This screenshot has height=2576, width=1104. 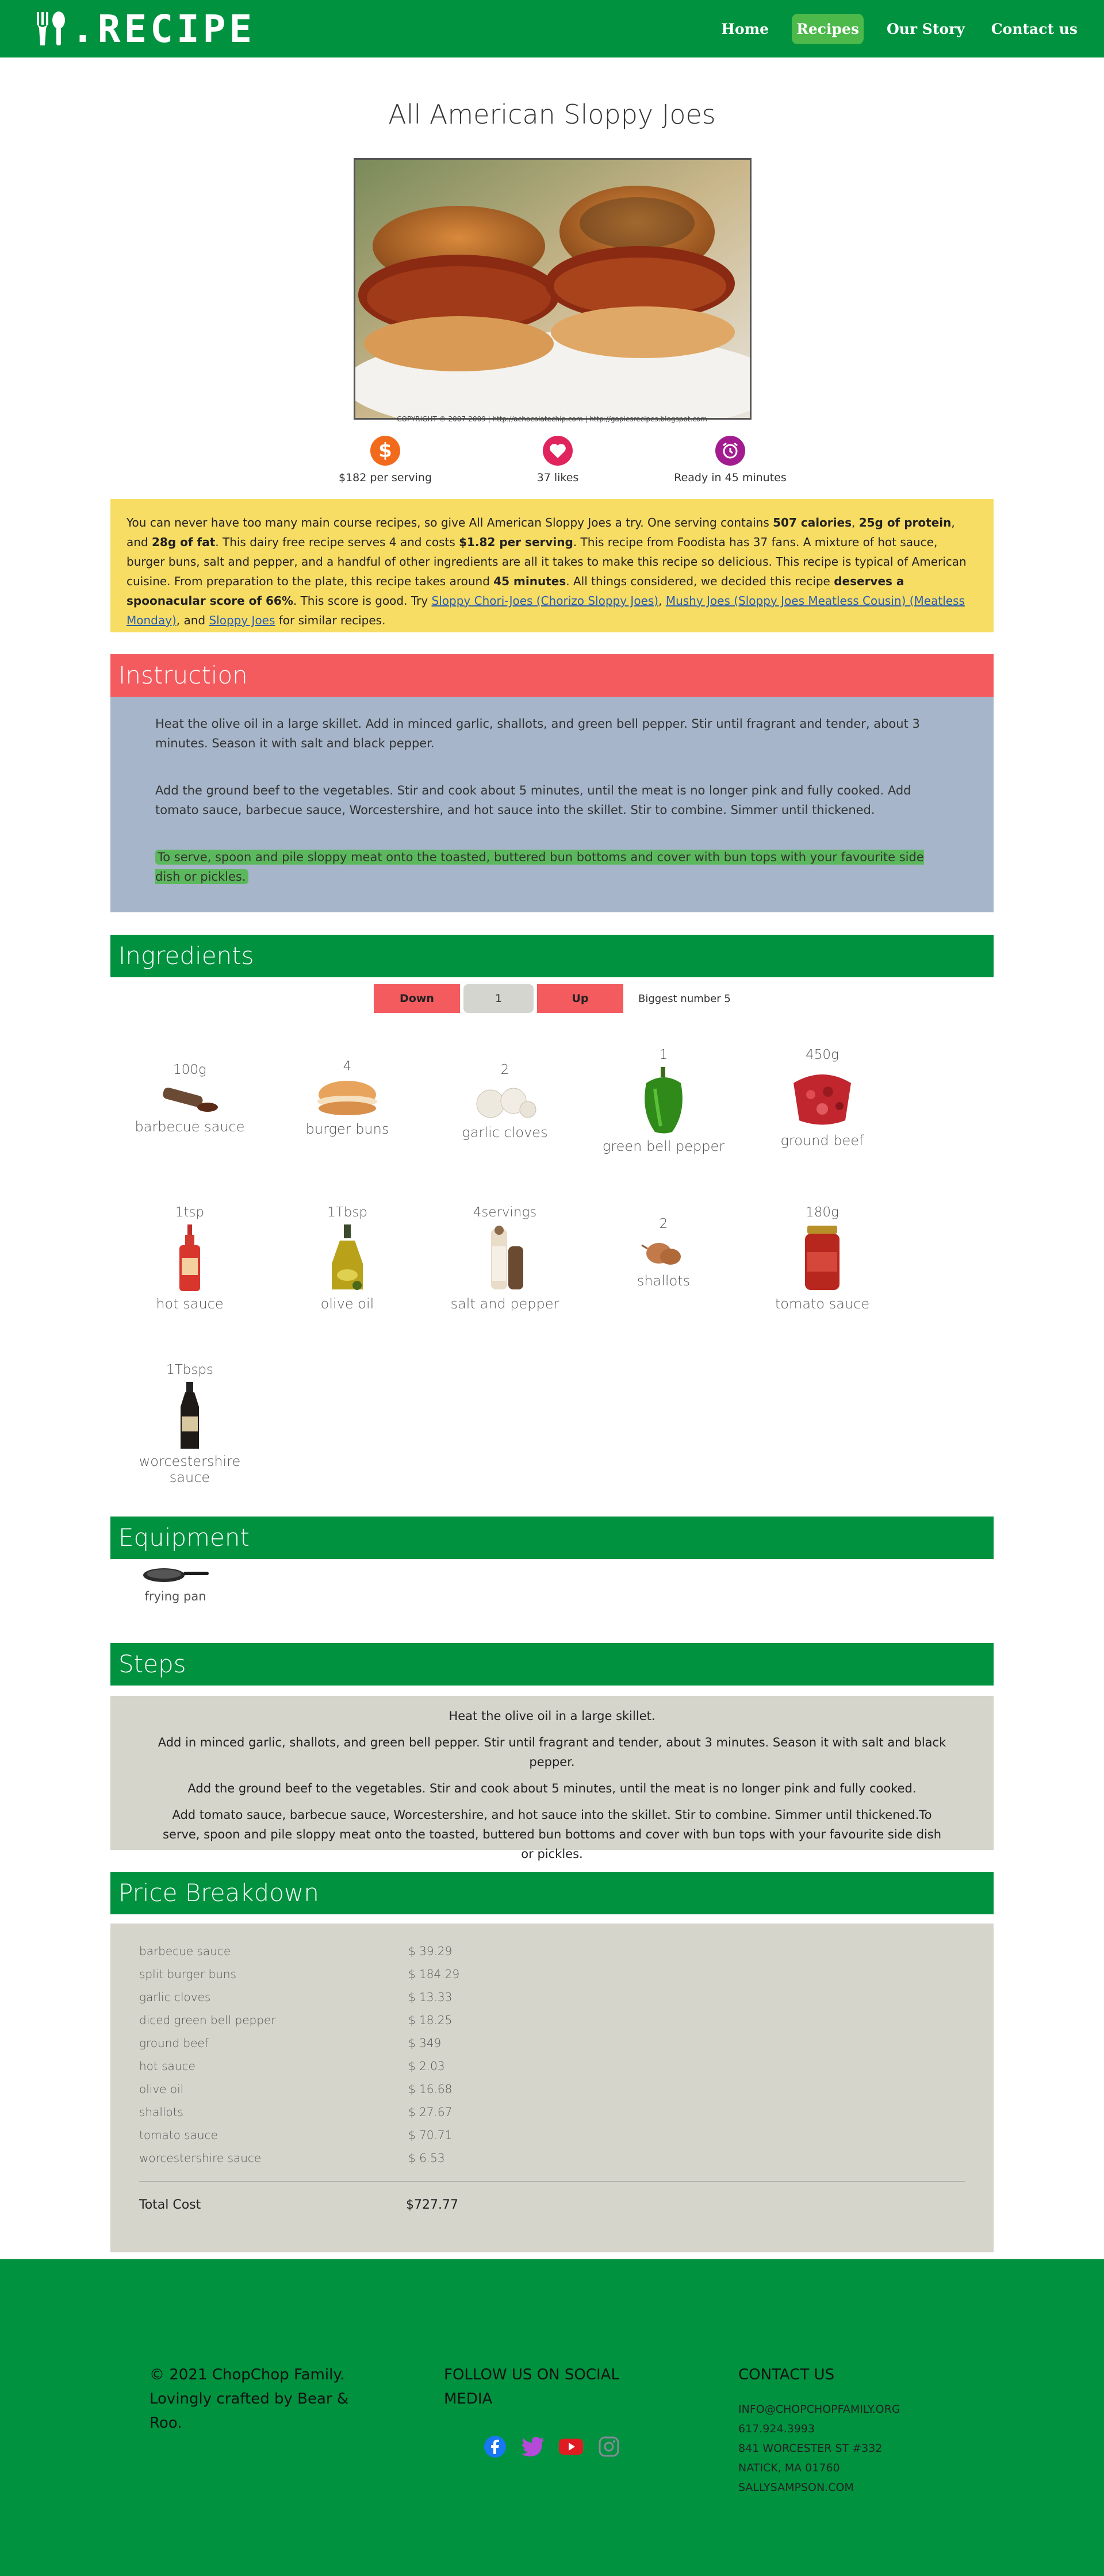 What do you see at coordinates (571, 2446) in the screenshot?
I see `youtube-icon` at bounding box center [571, 2446].